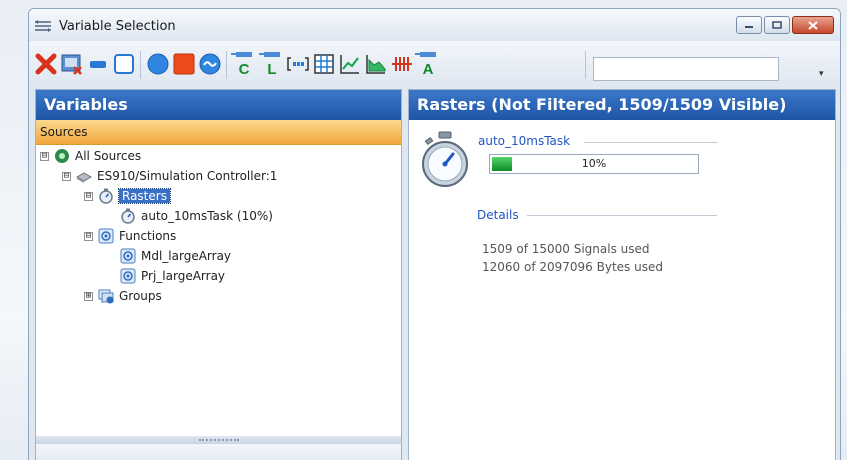 The height and width of the screenshot is (460, 847). I want to click on splitter-grip-icon, so click(218, 440).